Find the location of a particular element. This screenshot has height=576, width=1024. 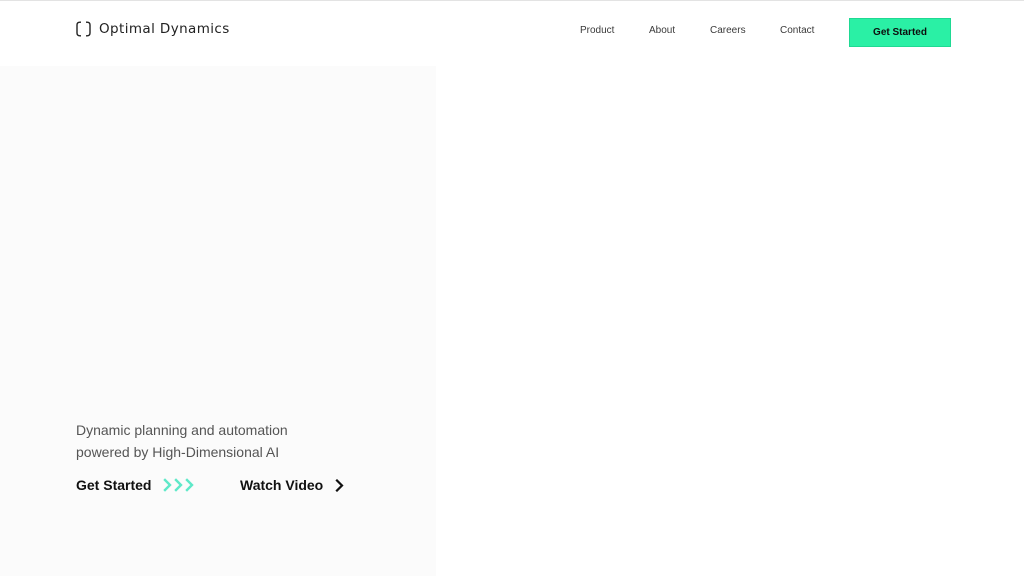

nav-link-contact: Contact is located at coordinates (797, 30).